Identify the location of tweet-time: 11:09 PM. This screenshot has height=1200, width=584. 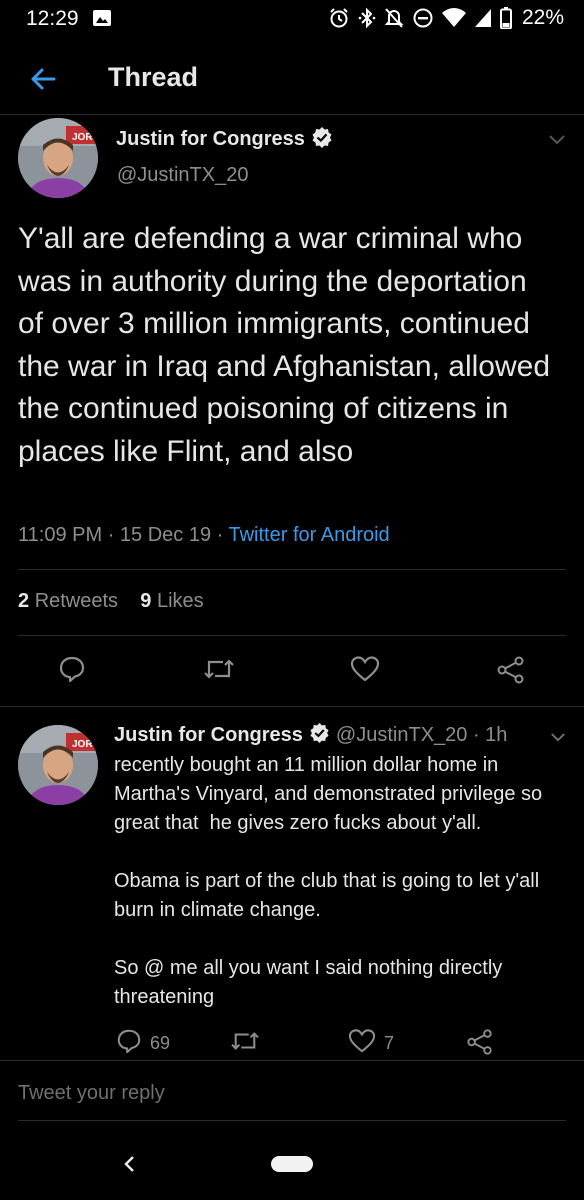
(60, 535).